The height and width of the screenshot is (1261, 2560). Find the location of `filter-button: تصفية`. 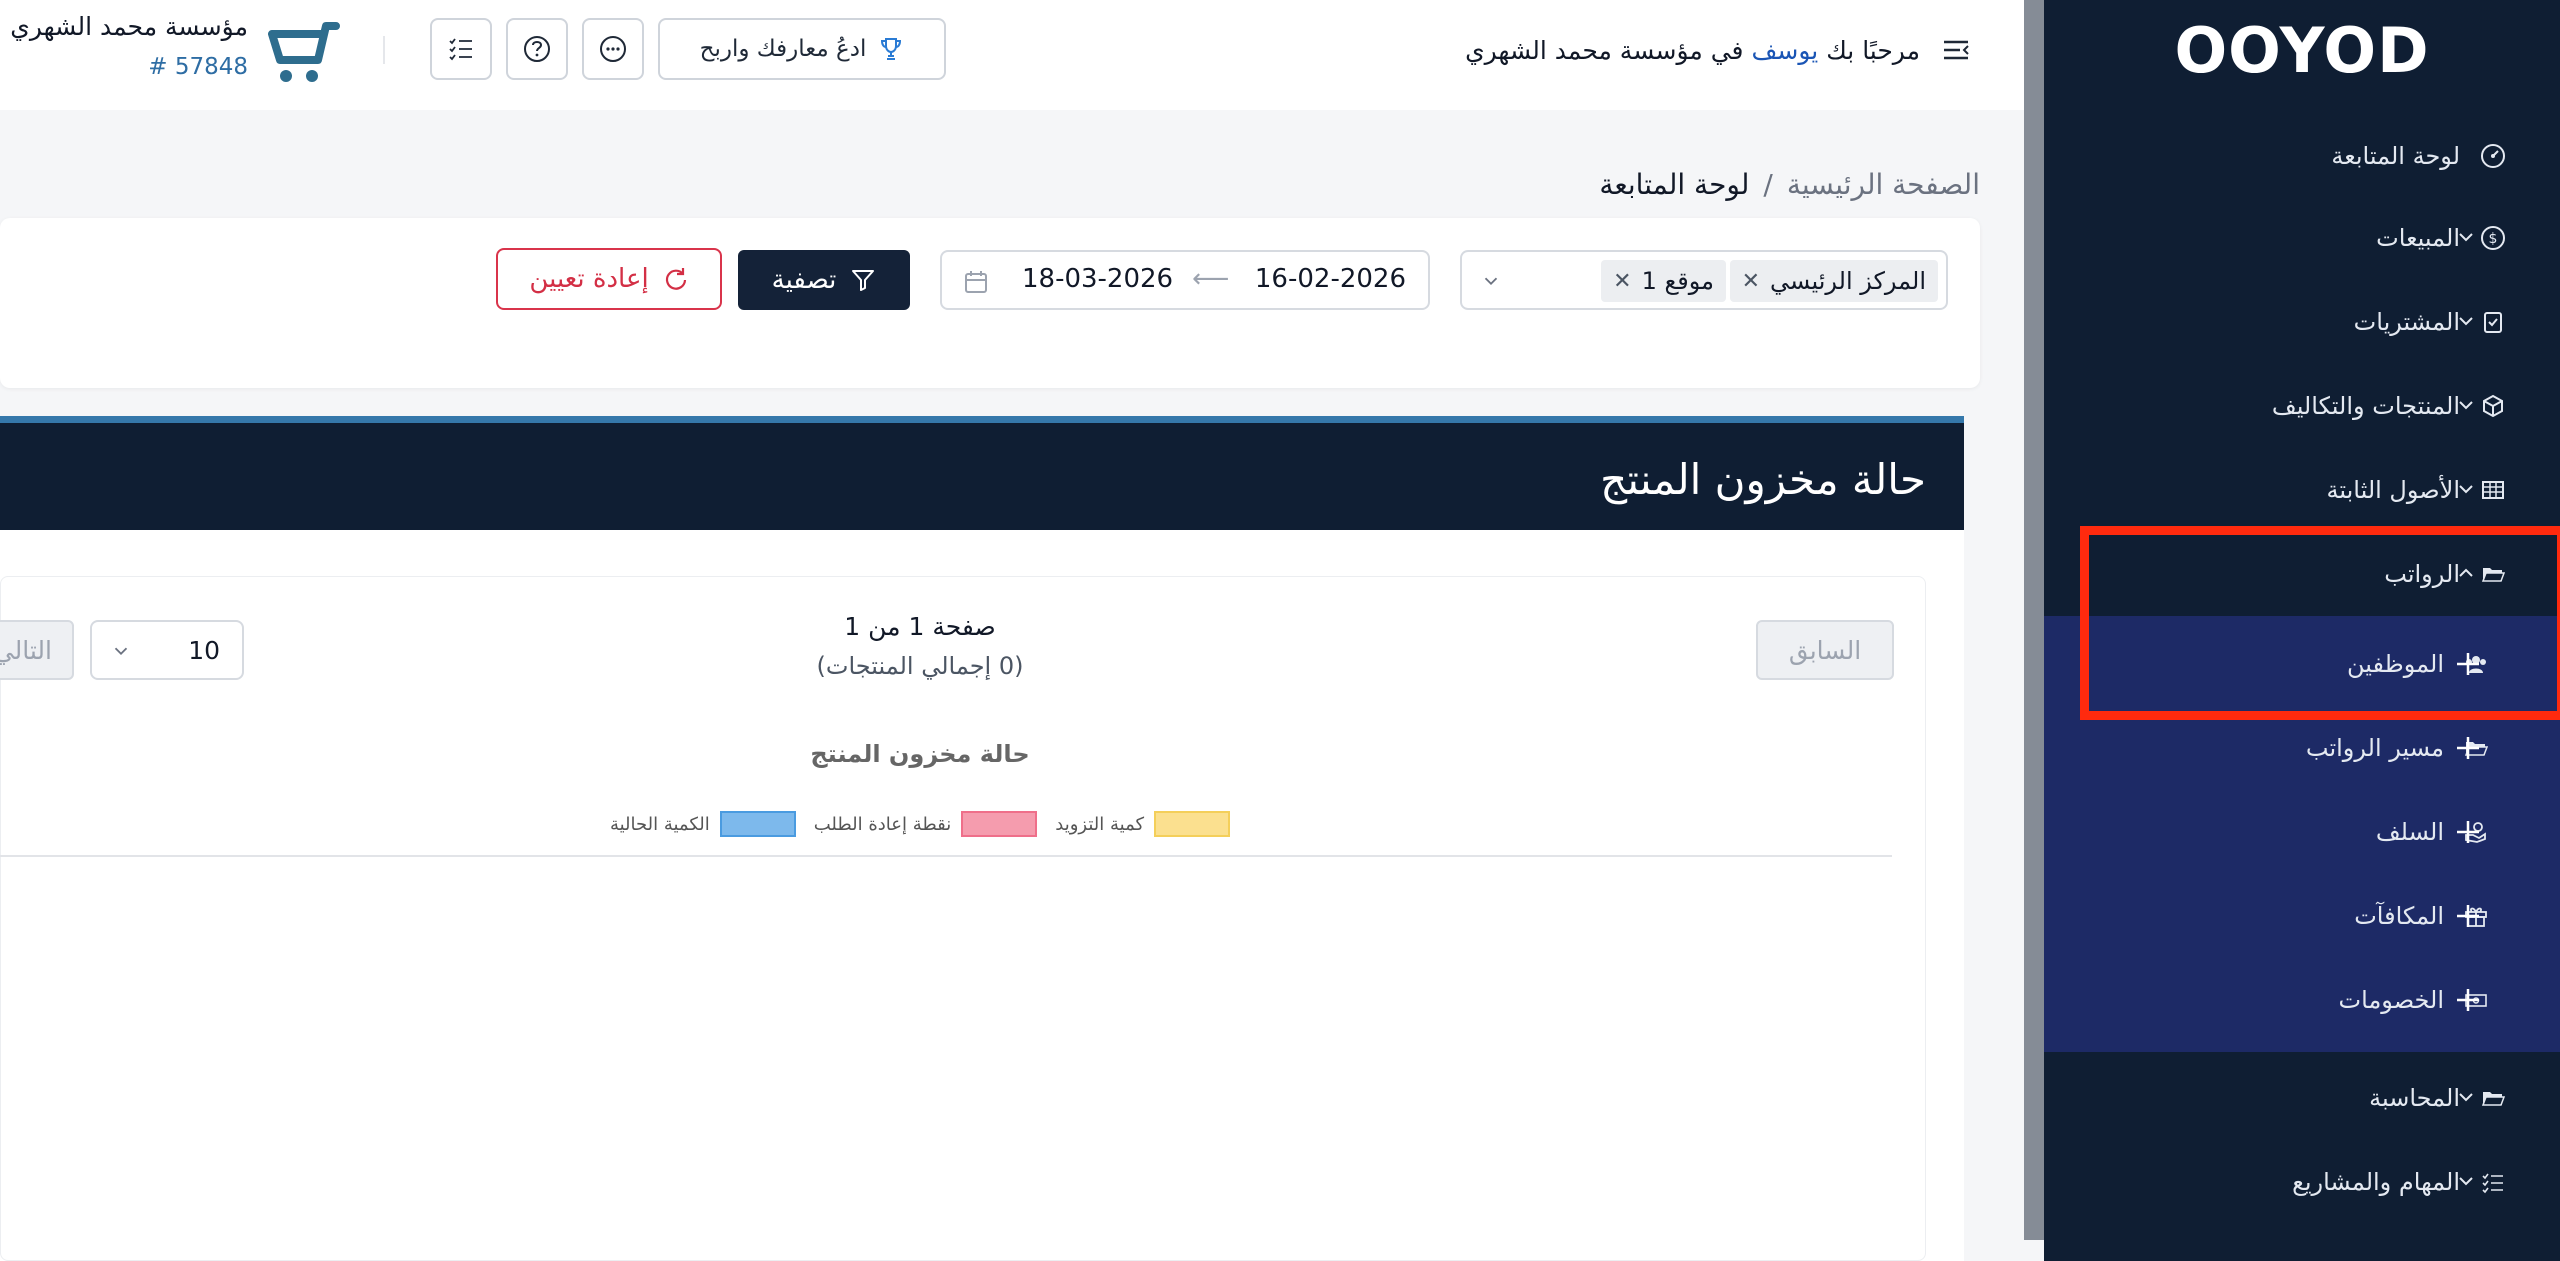

filter-button: تصفية is located at coordinates (824, 280).